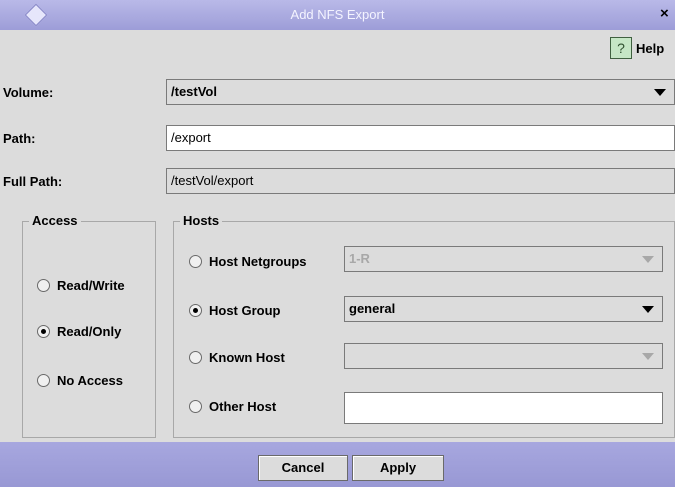 This screenshot has height=487, width=675. I want to click on cancel-button: Cancel, so click(303, 468).